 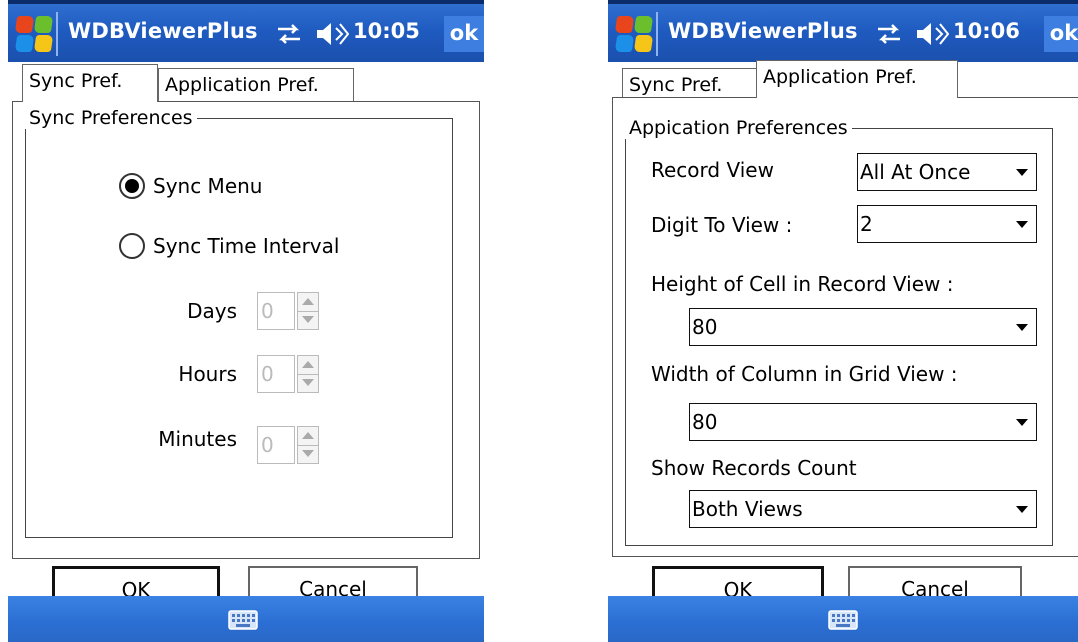 I want to click on digit-to-view-label: Digit To View :, so click(x=722, y=225).